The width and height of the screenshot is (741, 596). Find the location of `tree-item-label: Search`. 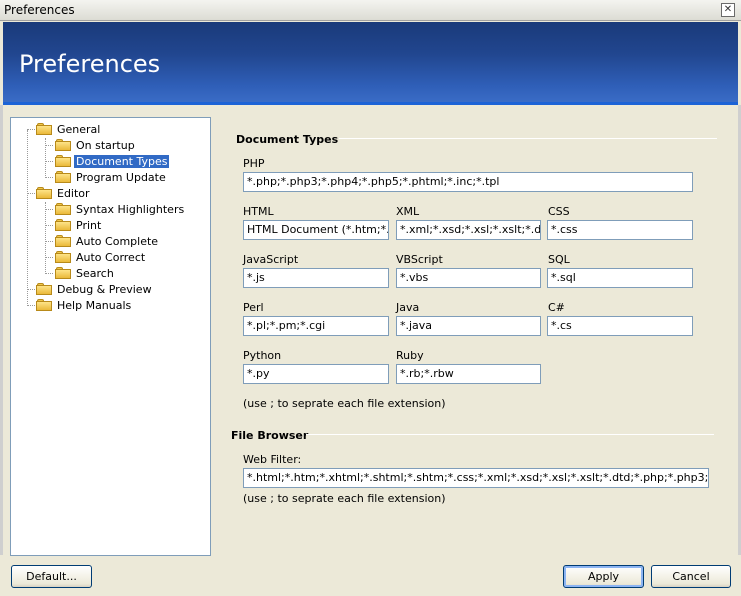

tree-item-label: Search is located at coordinates (95, 273).